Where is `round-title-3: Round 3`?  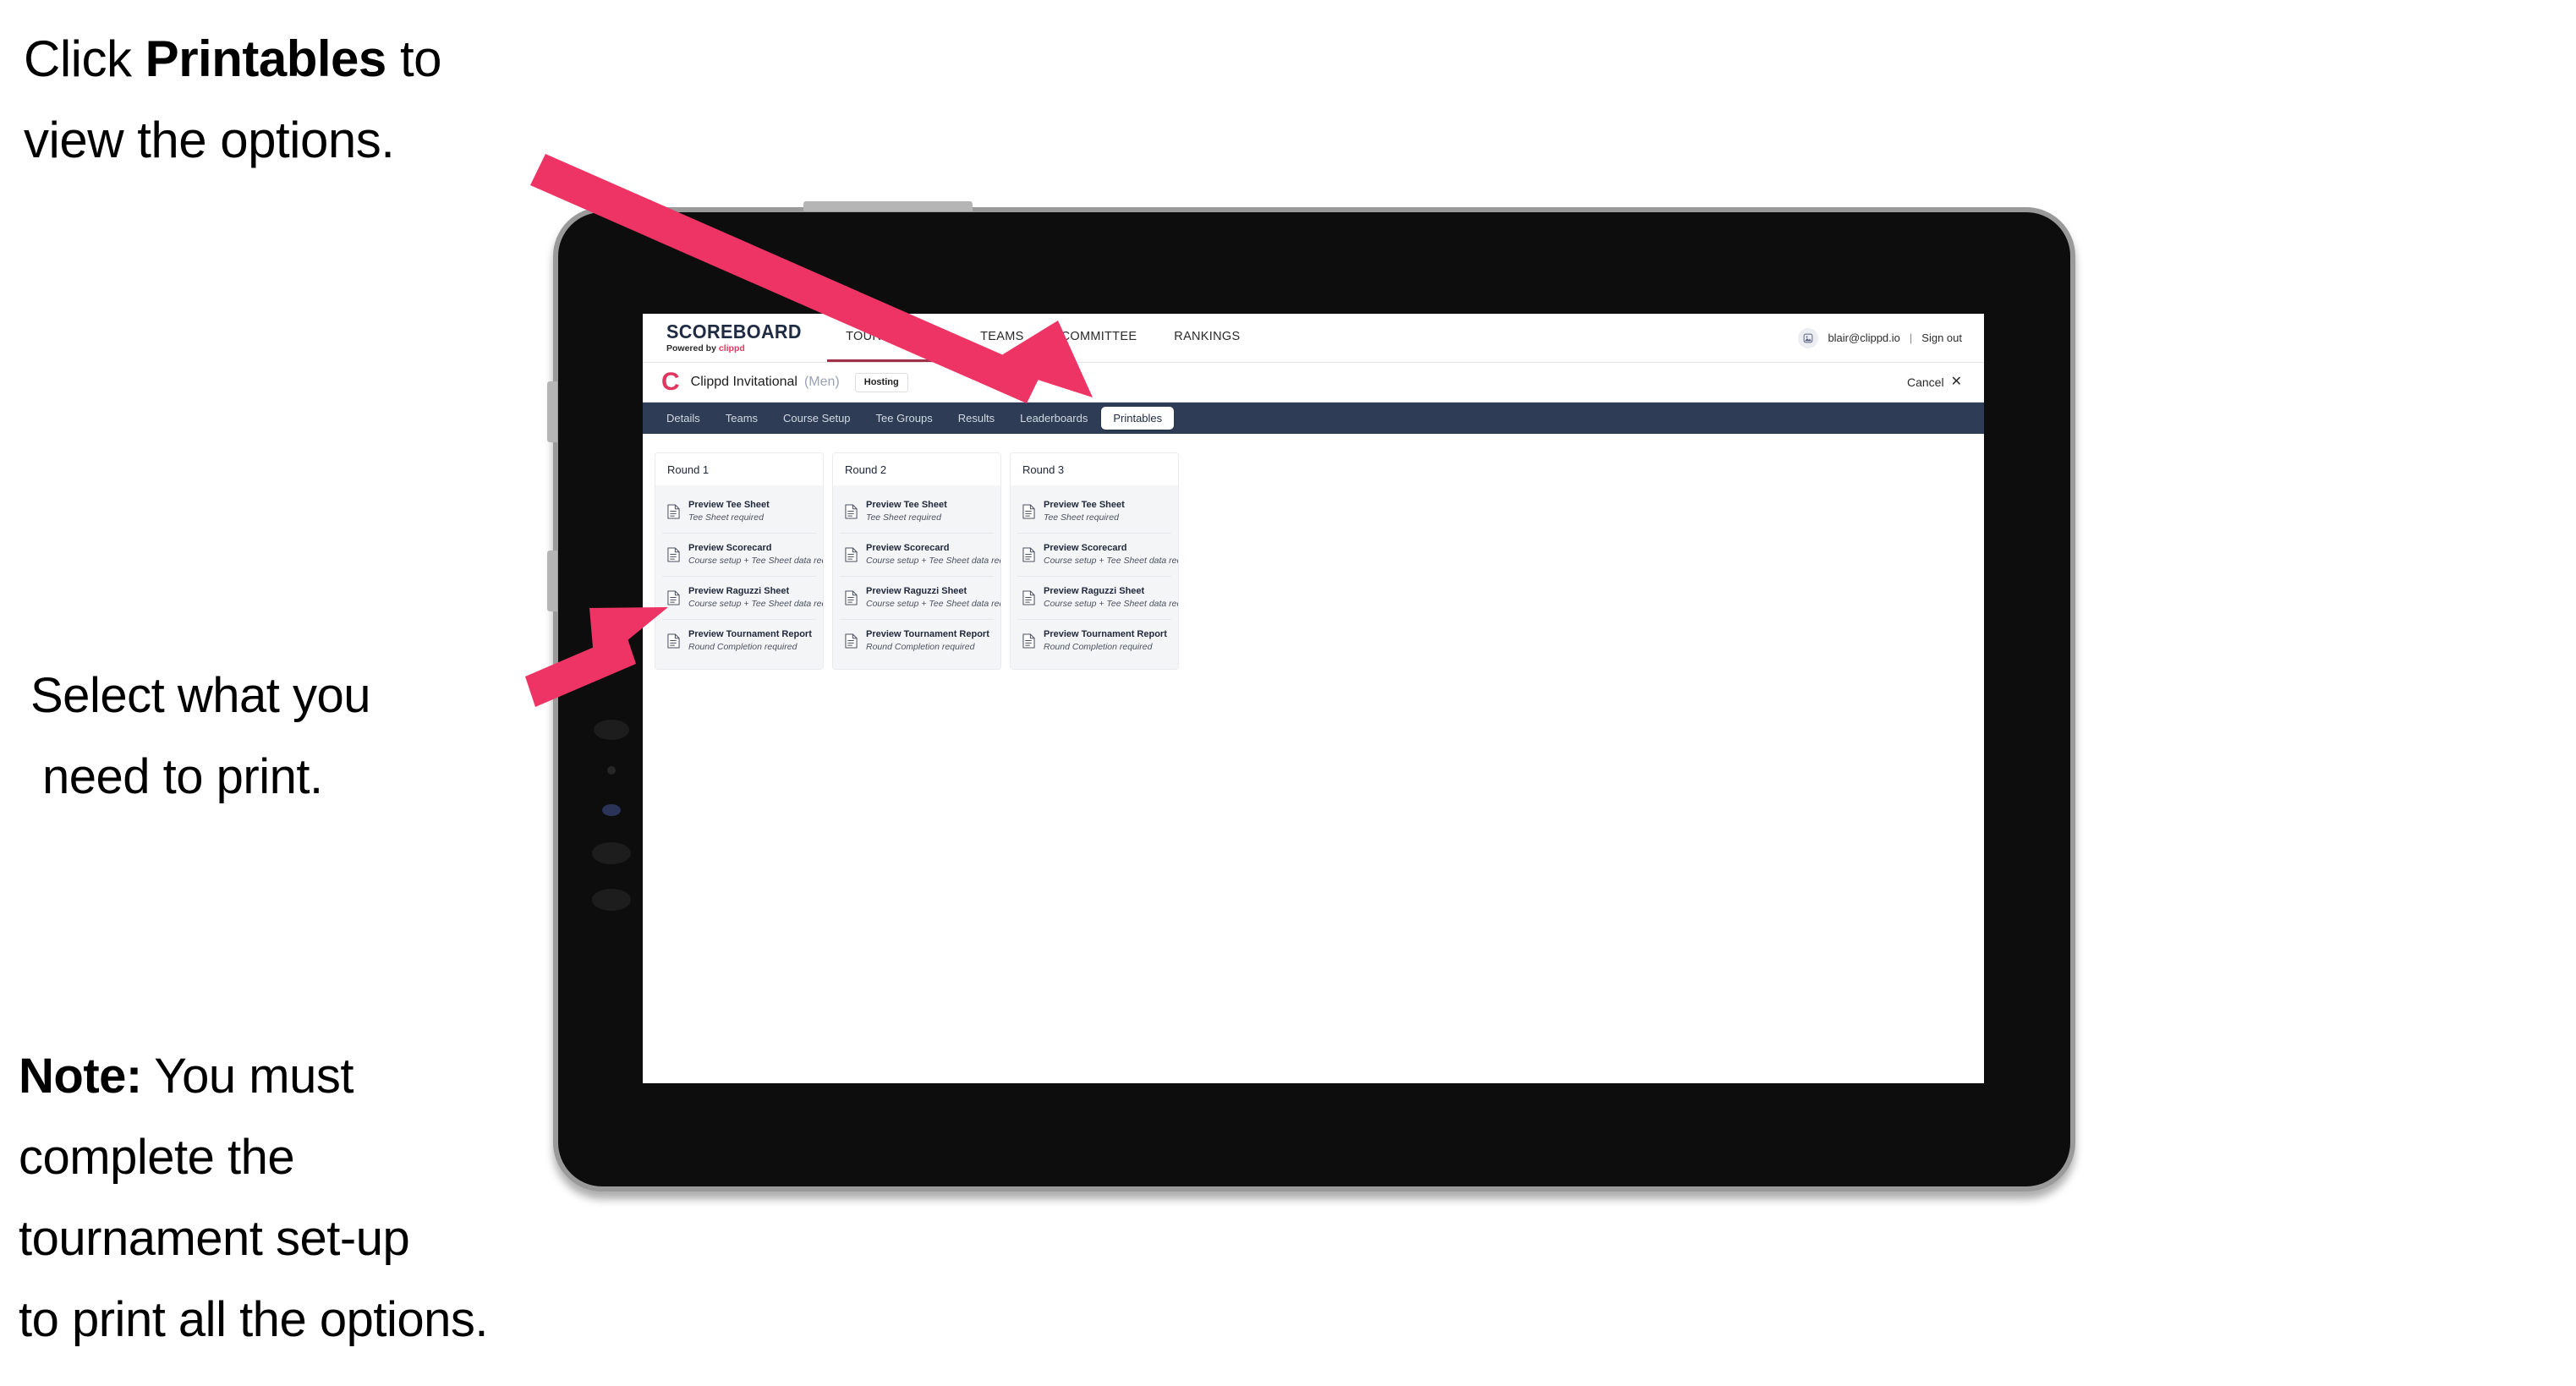
round-title-3: Round 3 is located at coordinates (1094, 469).